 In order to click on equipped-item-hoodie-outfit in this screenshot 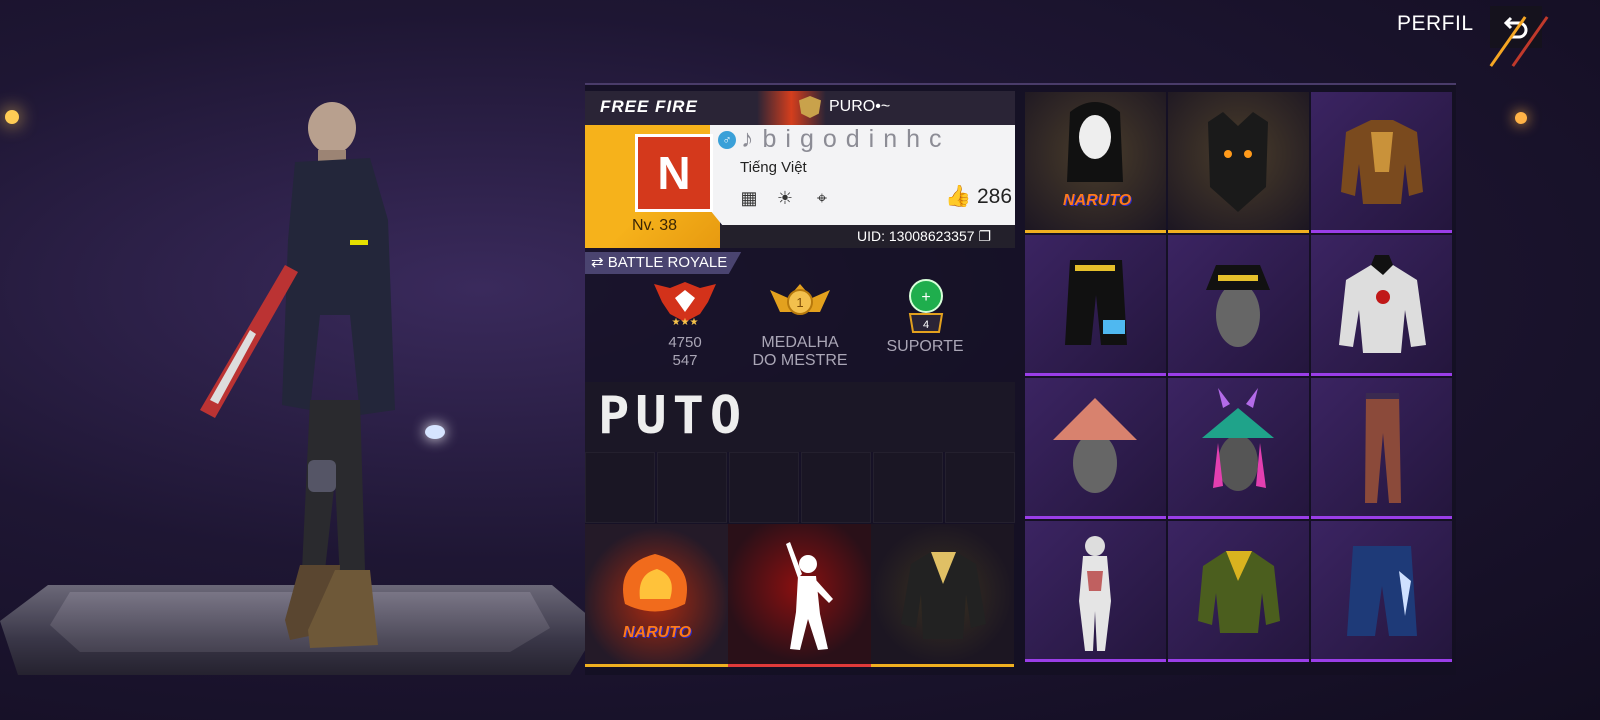, I will do `click(1095, 591)`.